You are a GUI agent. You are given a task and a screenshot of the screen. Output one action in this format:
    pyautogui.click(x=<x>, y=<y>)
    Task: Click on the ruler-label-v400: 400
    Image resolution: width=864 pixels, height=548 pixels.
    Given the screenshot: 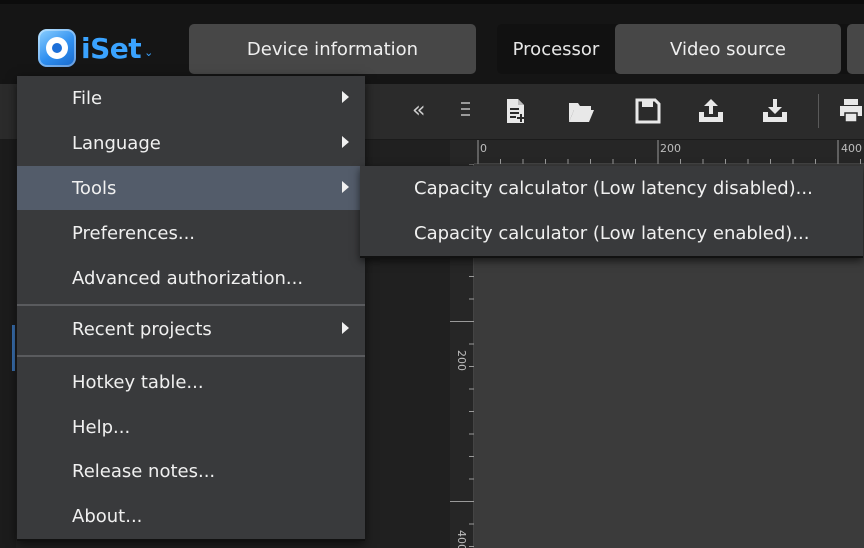 What is the action you would take?
    pyautogui.click(x=461, y=539)
    